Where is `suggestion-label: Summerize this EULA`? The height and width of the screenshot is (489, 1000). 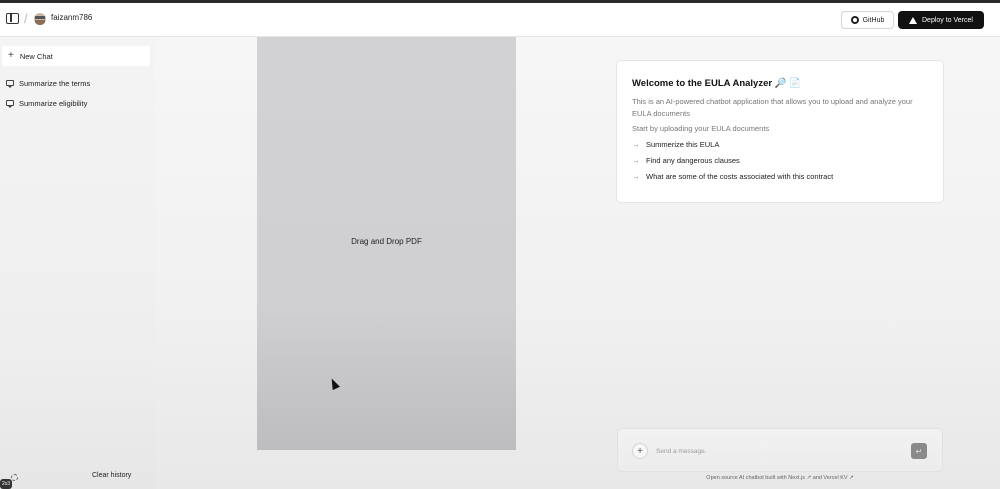 suggestion-label: Summerize this EULA is located at coordinates (683, 145).